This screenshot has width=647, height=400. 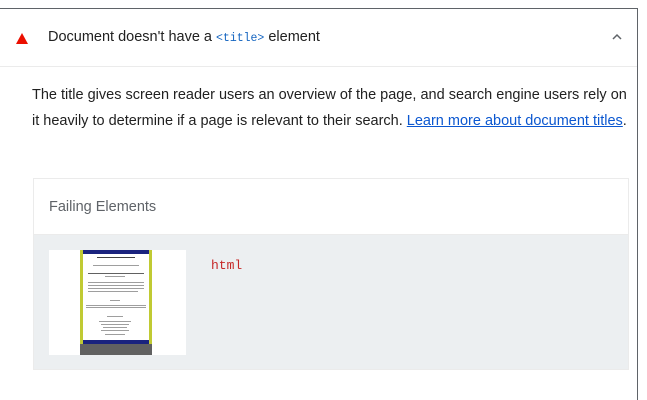 I want to click on table-header-label: Failing Elements, so click(x=103, y=207).